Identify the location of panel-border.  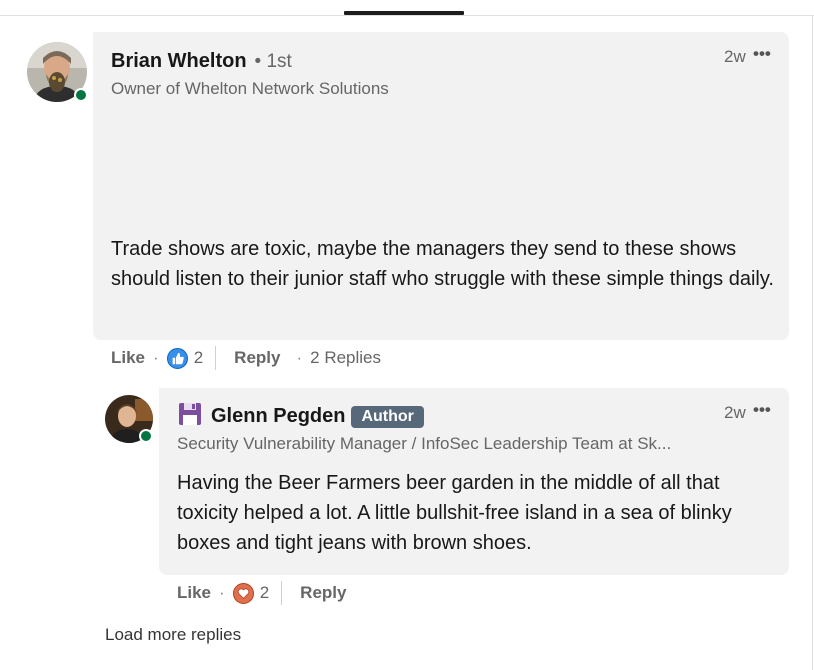
(812, 342).